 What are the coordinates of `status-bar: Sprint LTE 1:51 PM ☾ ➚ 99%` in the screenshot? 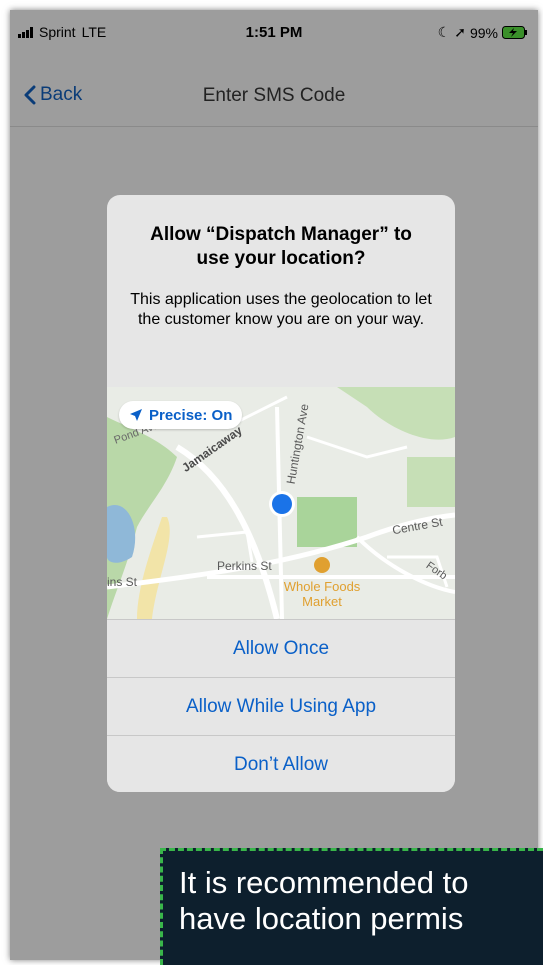 It's located at (274, 32).